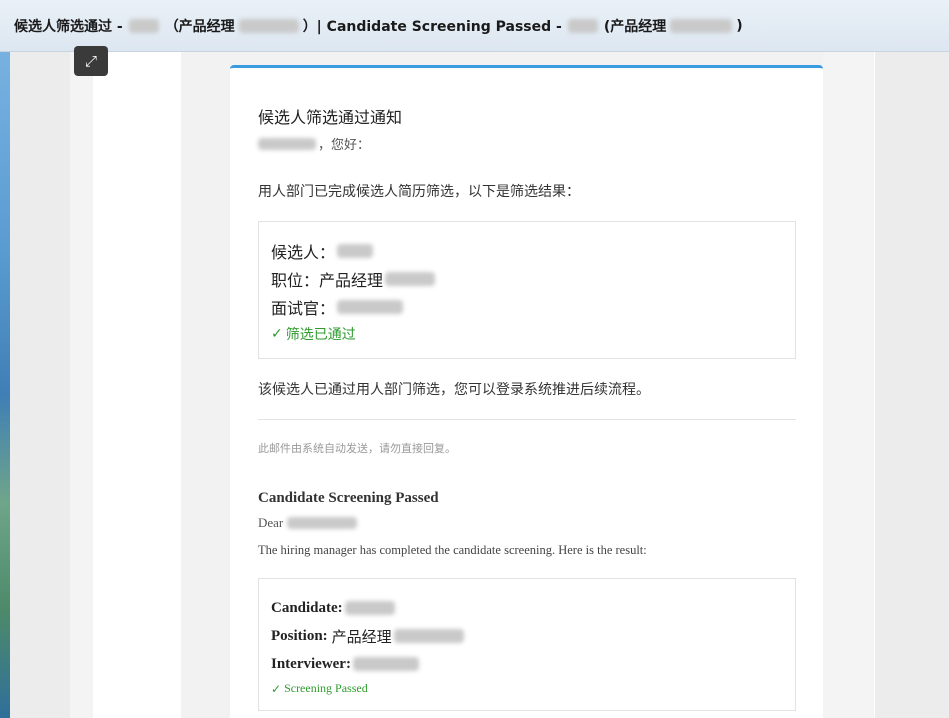  I want to click on desktop-background, so click(5, 359).